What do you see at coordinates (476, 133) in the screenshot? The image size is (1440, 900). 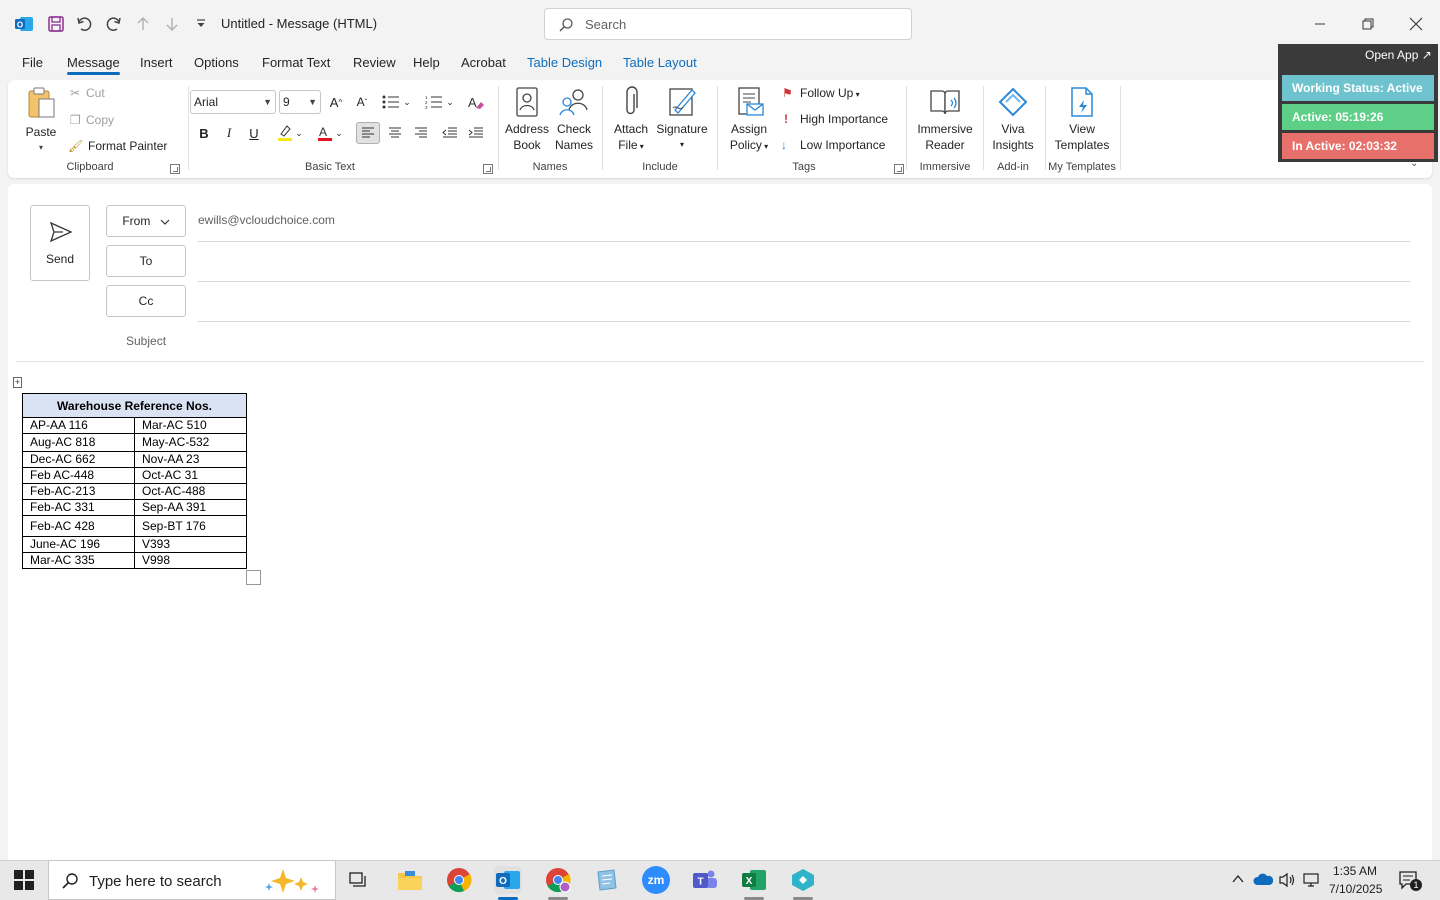 I see `increase-indent-icon` at bounding box center [476, 133].